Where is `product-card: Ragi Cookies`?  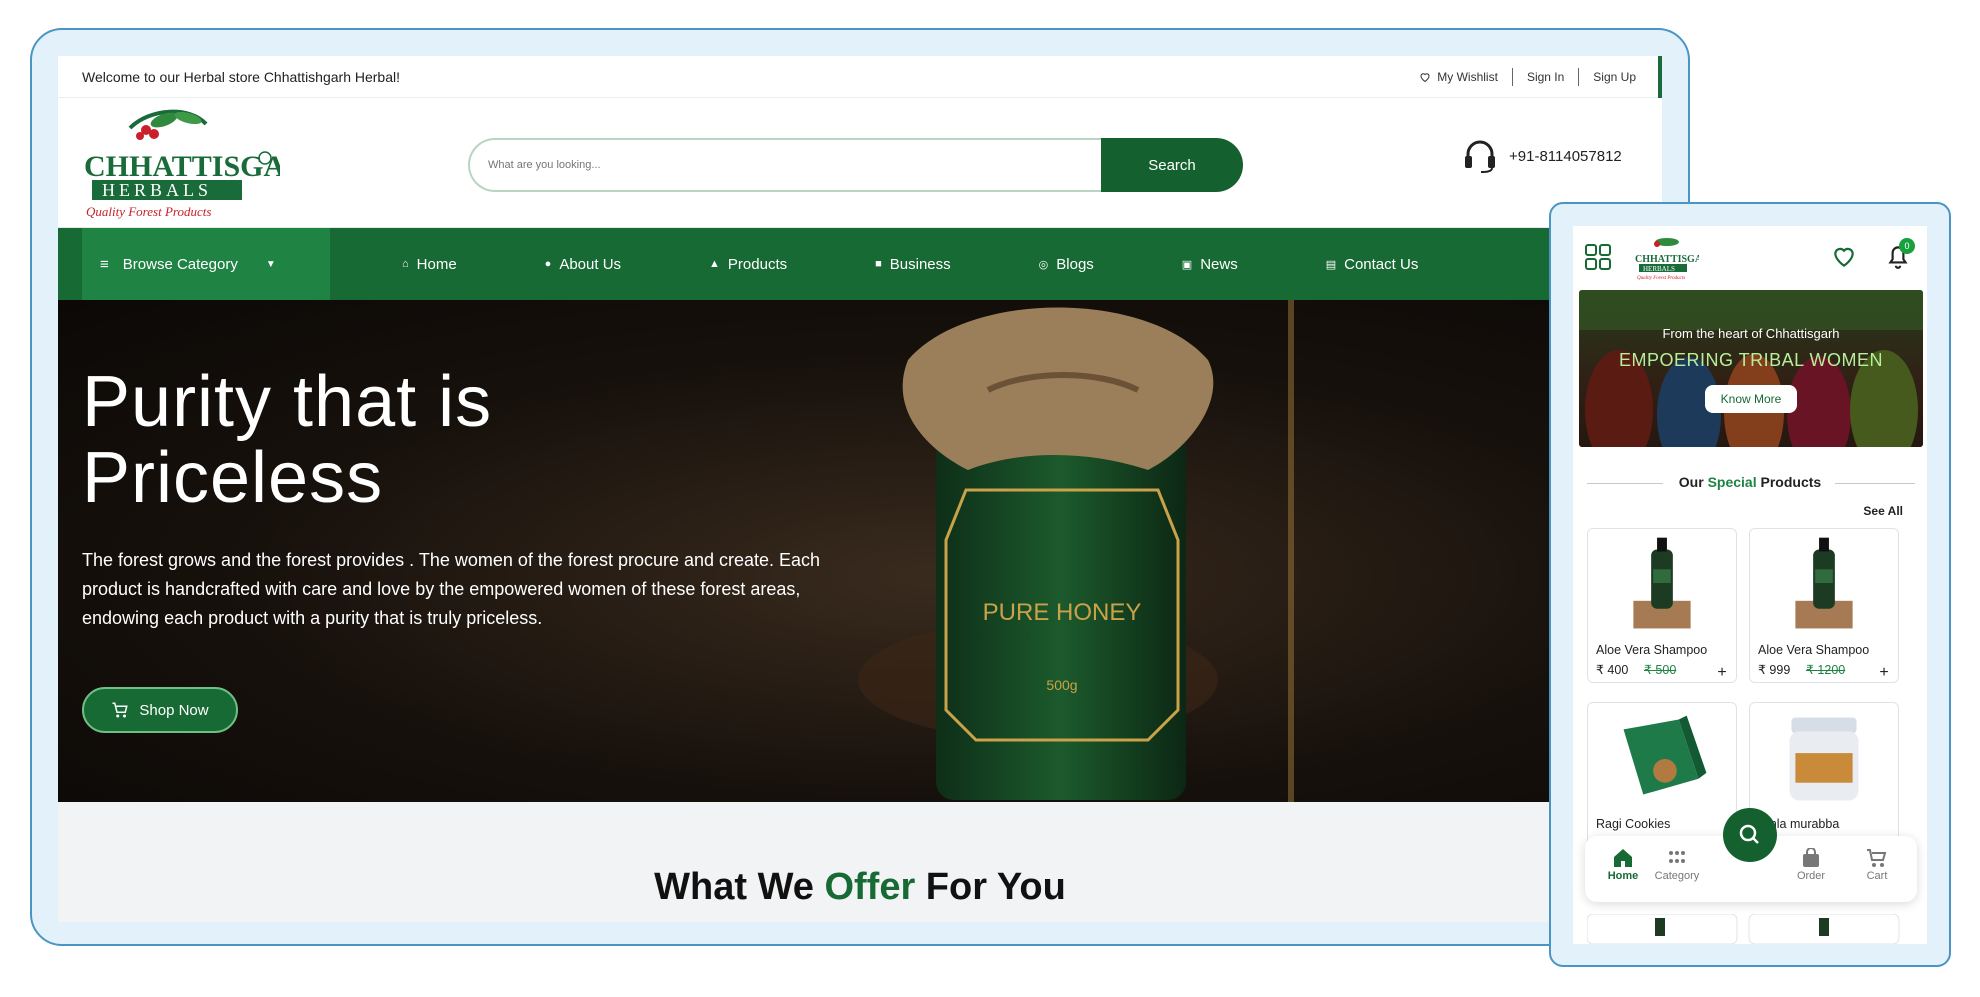
product-card: Ragi Cookies is located at coordinates (1662, 777).